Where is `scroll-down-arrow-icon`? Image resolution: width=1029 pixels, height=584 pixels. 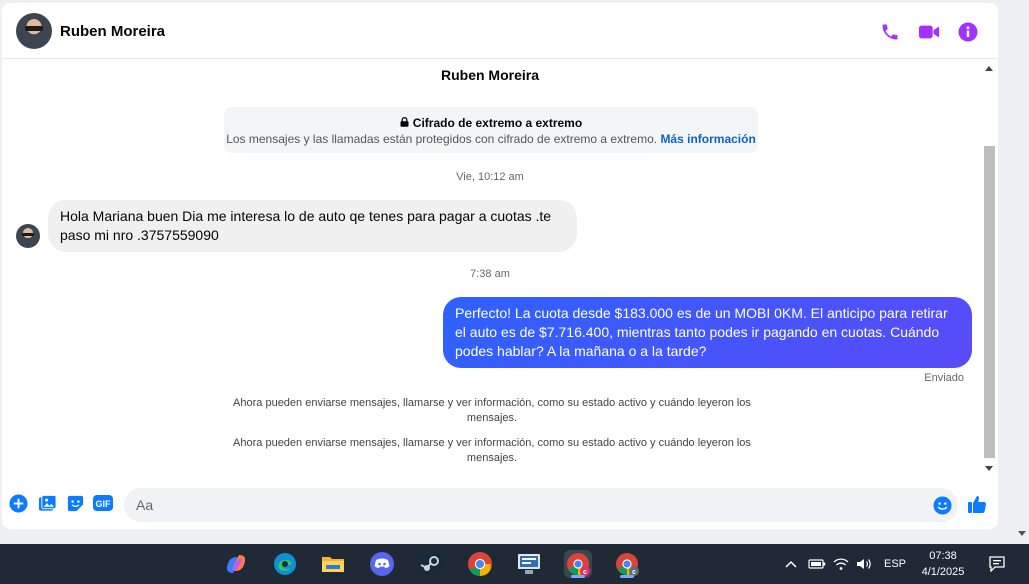
scroll-down-arrow-icon is located at coordinates (989, 468).